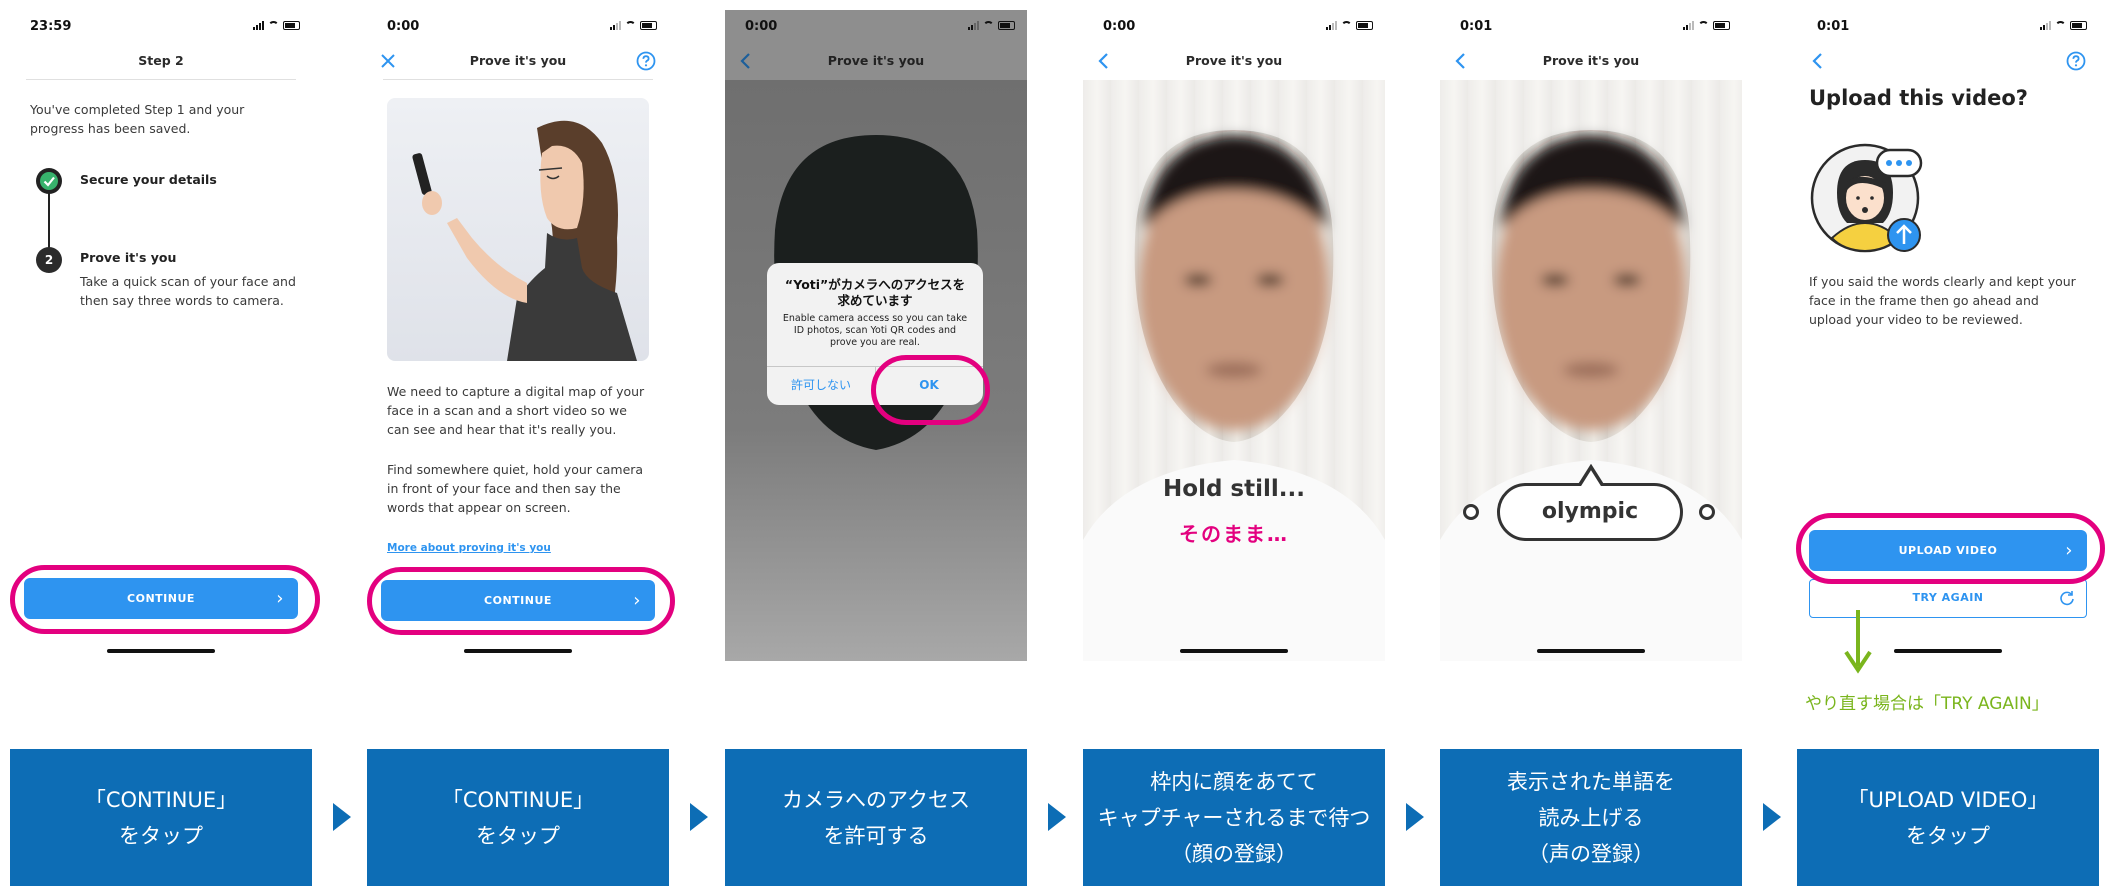 The image size is (2105, 886). Describe the element at coordinates (1950, 548) in the screenshot. I see `highlight-upload` at that location.